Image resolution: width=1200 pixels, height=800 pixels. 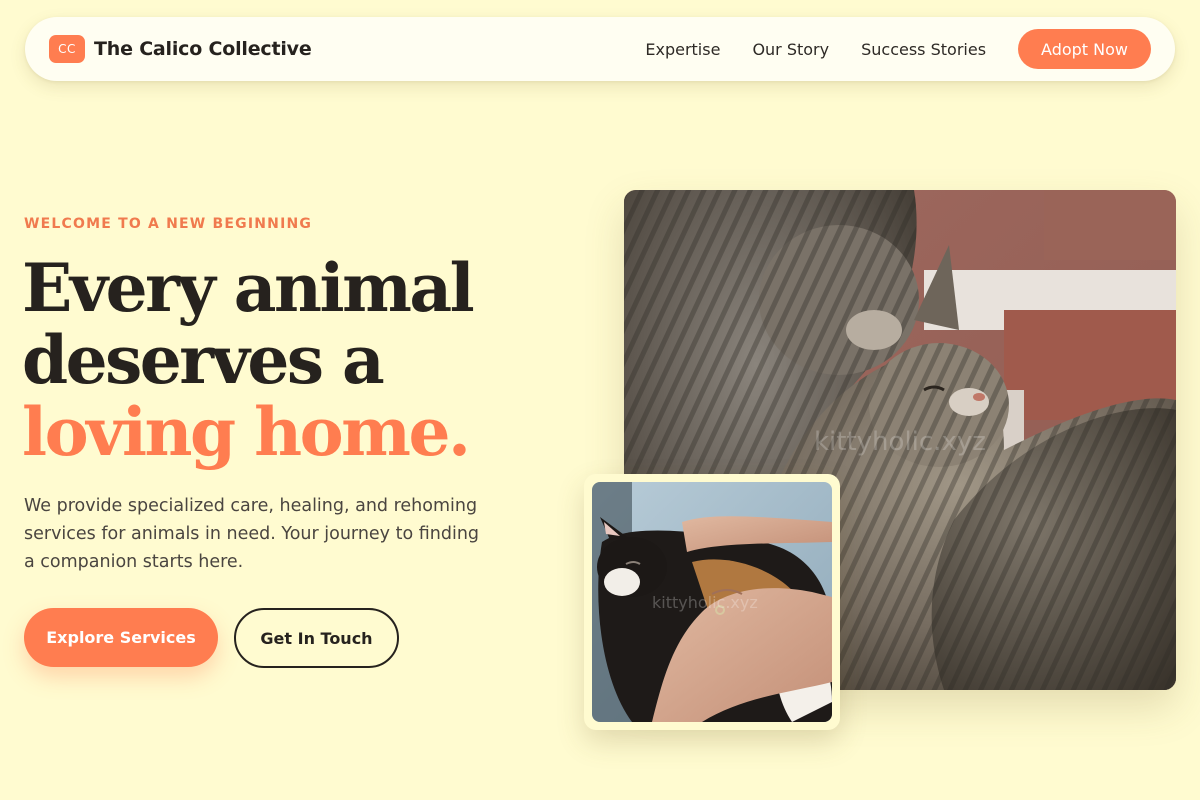 I want to click on hero-photo-calico: kittyholic.xyz, so click(x=712, y=602).